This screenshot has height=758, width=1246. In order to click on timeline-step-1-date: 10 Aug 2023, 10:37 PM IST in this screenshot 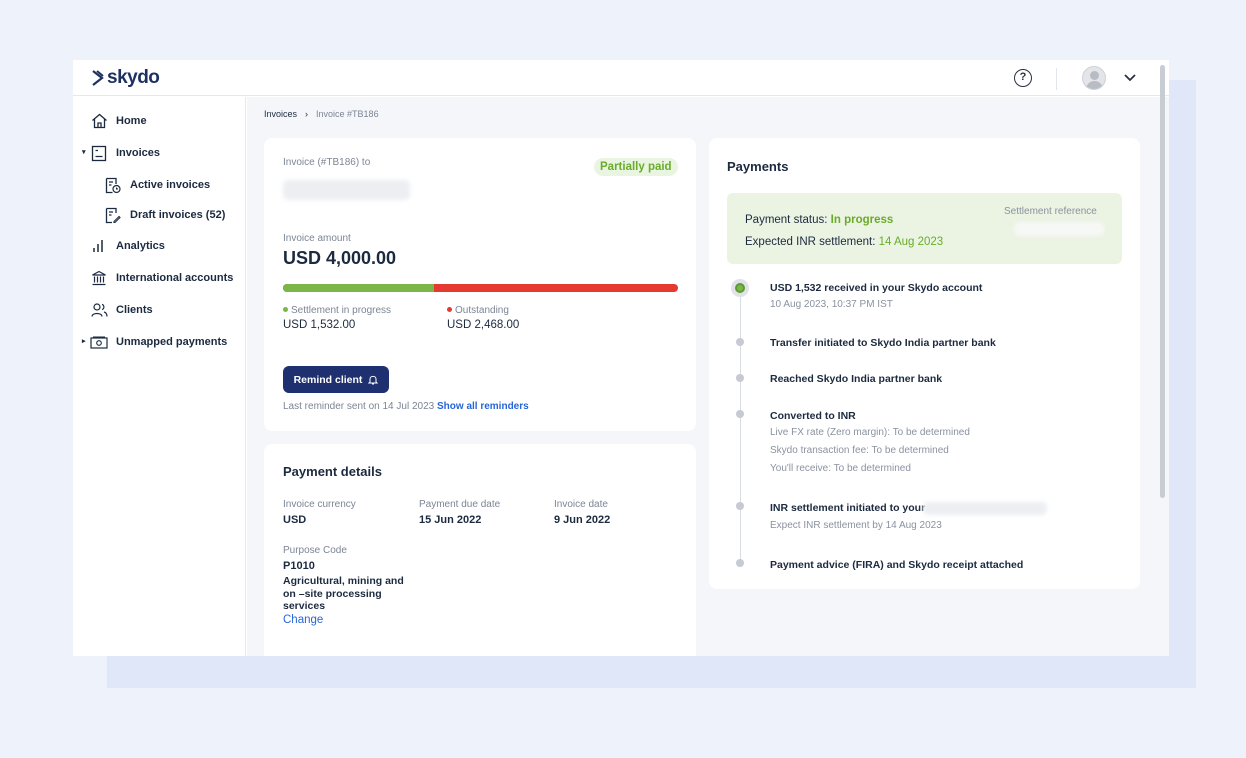, I will do `click(831, 304)`.